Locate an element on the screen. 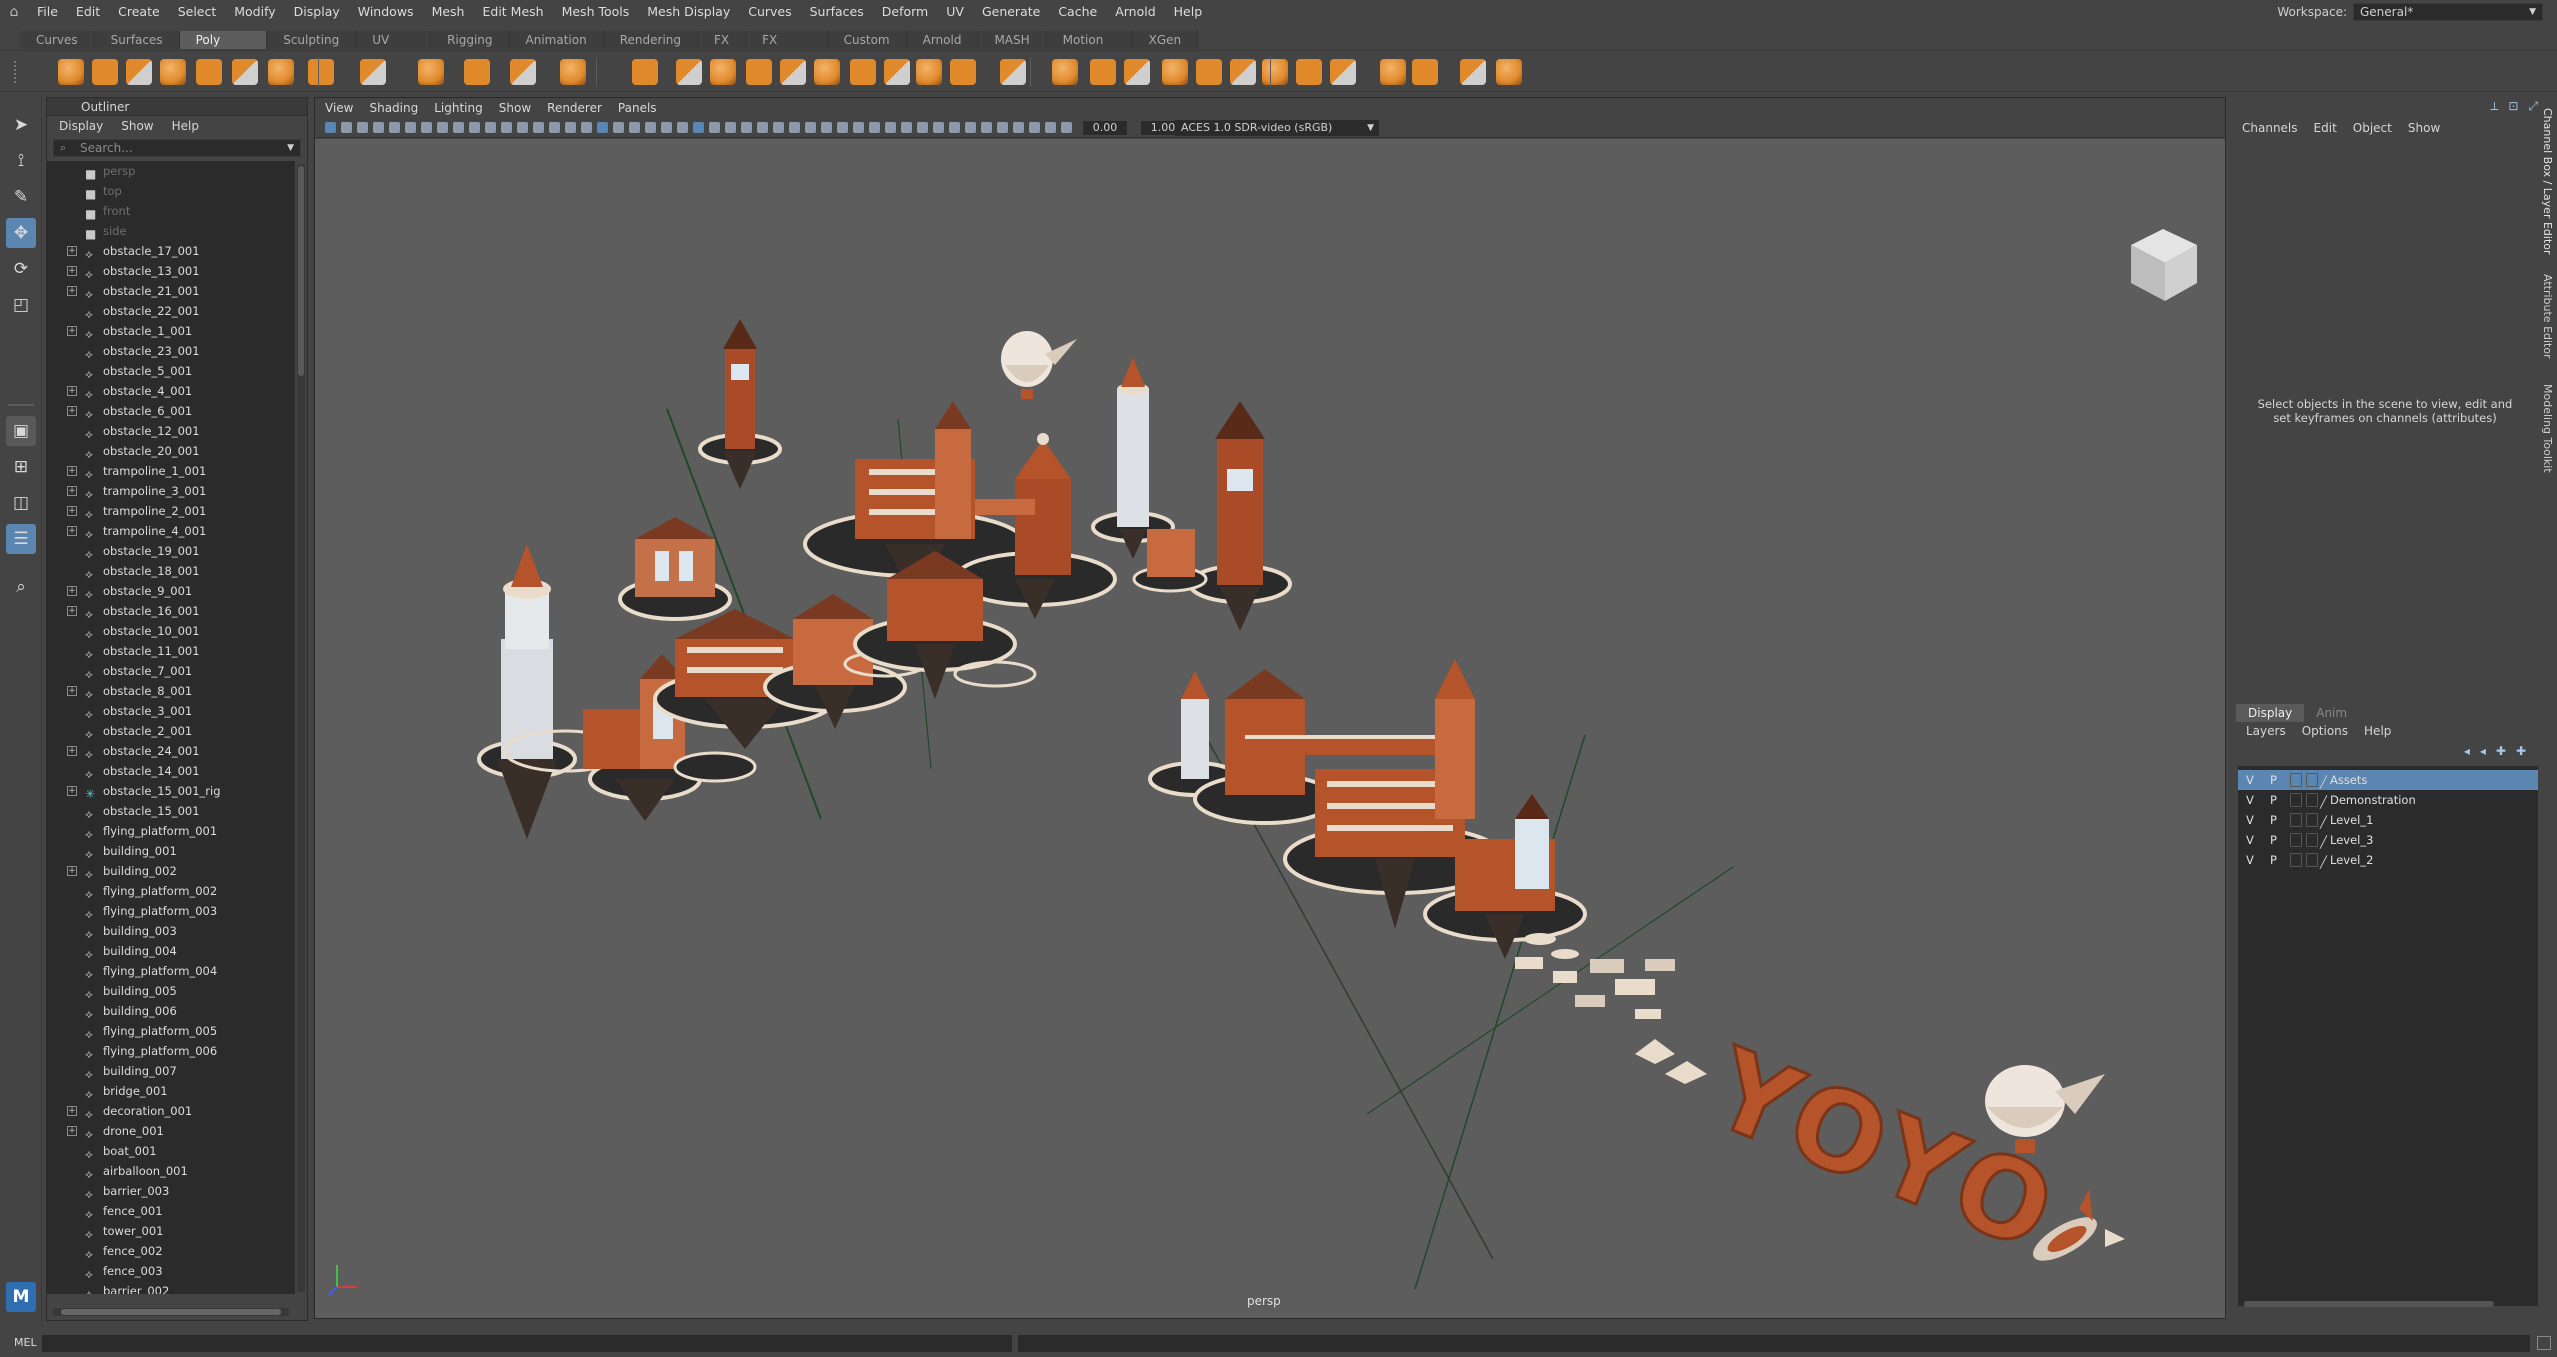 The height and width of the screenshot is (1357, 2557). layer-playback-toggle: P is located at coordinates (2273, 780).